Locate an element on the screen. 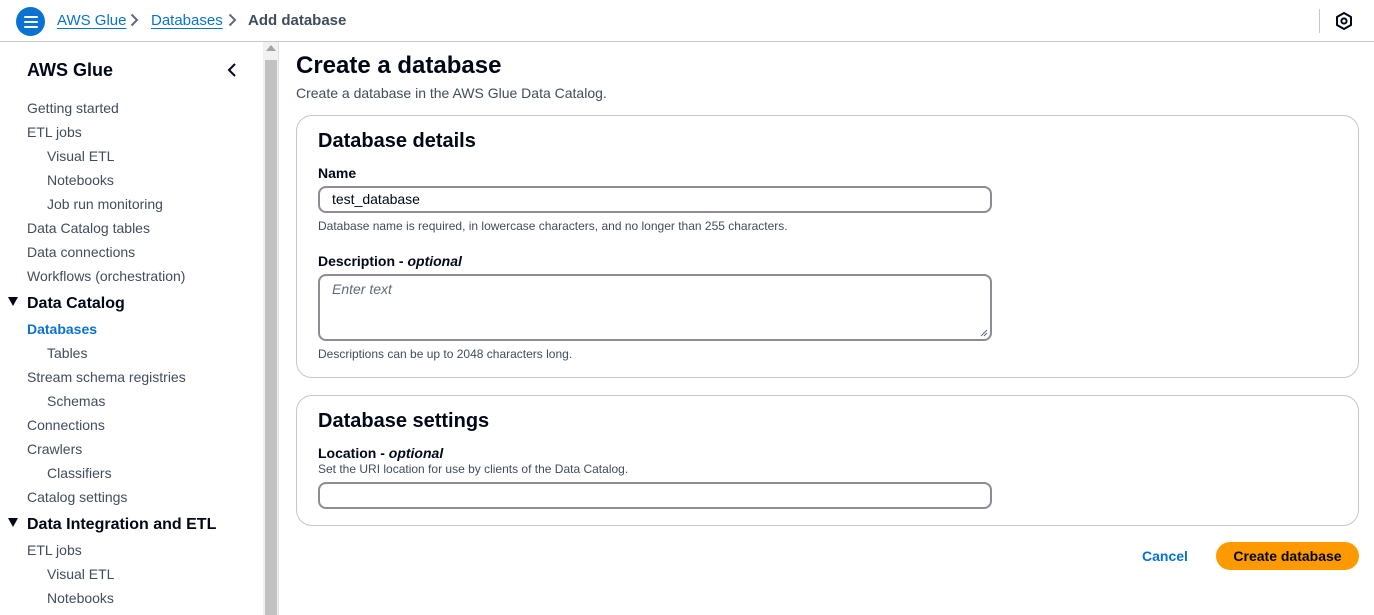 The image size is (1374, 615). sidebar-item-etl-jobs: ETL jobs is located at coordinates (54, 132).